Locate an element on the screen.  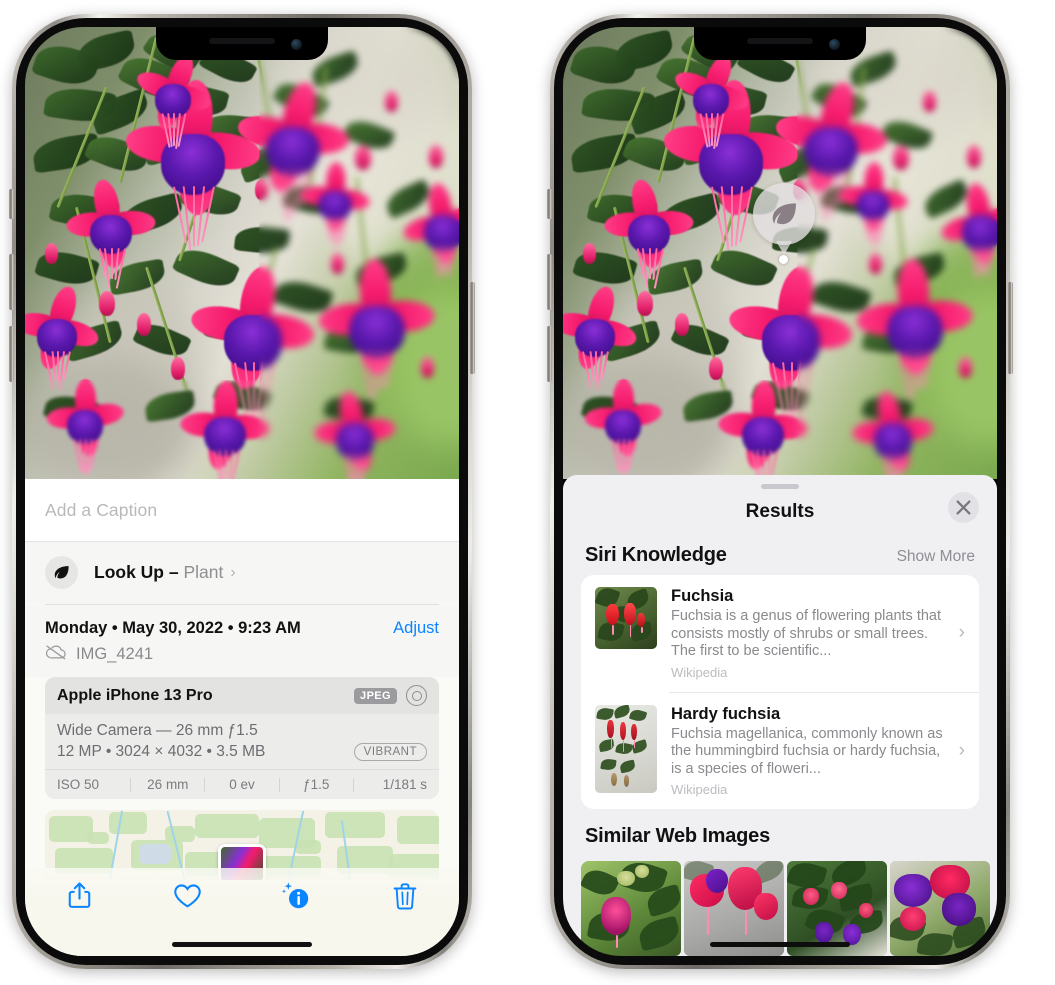
look-up-row: ✦ ✦ Look Up – Plant › is located at coordinates (242, 537).